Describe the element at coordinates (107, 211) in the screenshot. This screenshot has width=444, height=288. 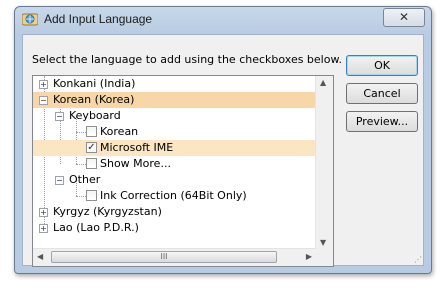
I see `tree-item-label: Kyrgyz (Kyrgyzstan)` at that location.